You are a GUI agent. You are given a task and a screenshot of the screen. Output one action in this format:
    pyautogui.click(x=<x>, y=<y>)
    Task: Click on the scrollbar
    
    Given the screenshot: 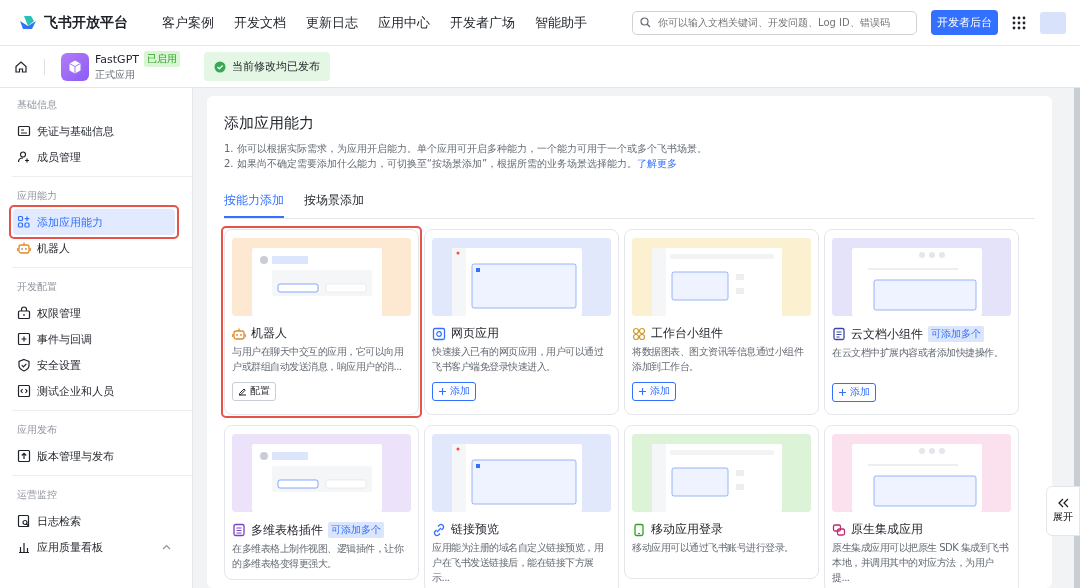 What is the action you would take?
    pyautogui.click(x=1077, y=338)
    